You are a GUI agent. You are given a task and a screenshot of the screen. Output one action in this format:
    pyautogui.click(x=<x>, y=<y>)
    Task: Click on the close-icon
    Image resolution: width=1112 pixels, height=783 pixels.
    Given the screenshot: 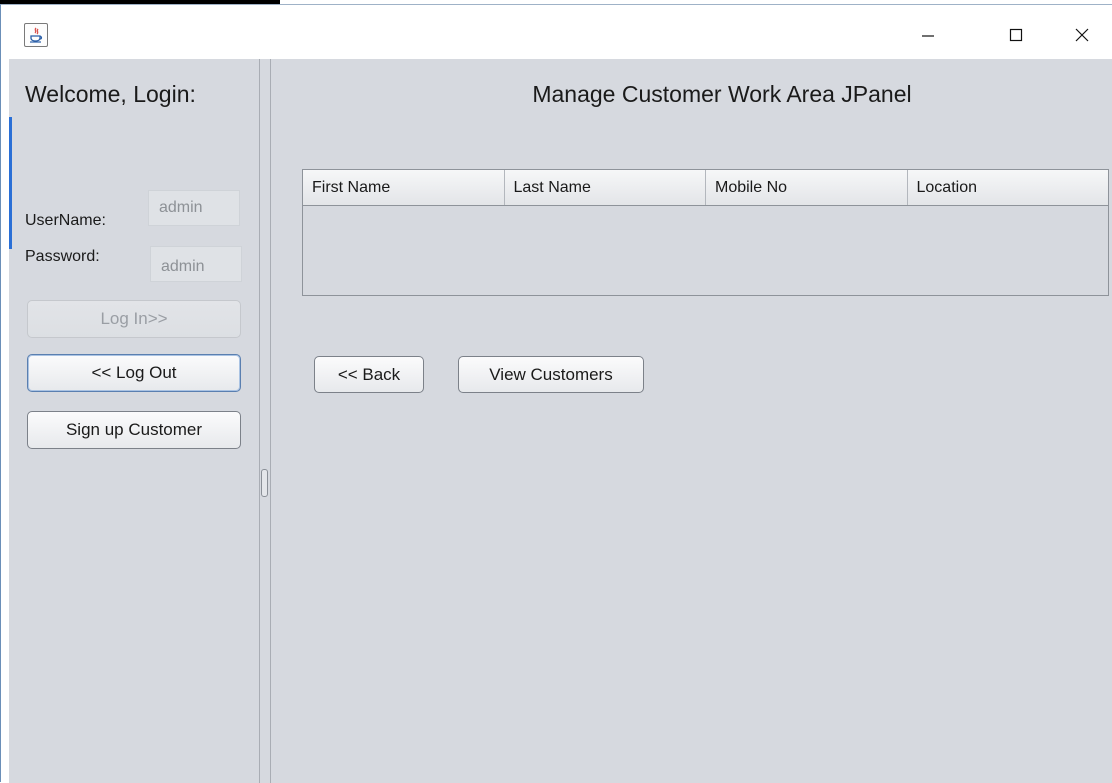 What is the action you would take?
    pyautogui.click(x=1082, y=35)
    